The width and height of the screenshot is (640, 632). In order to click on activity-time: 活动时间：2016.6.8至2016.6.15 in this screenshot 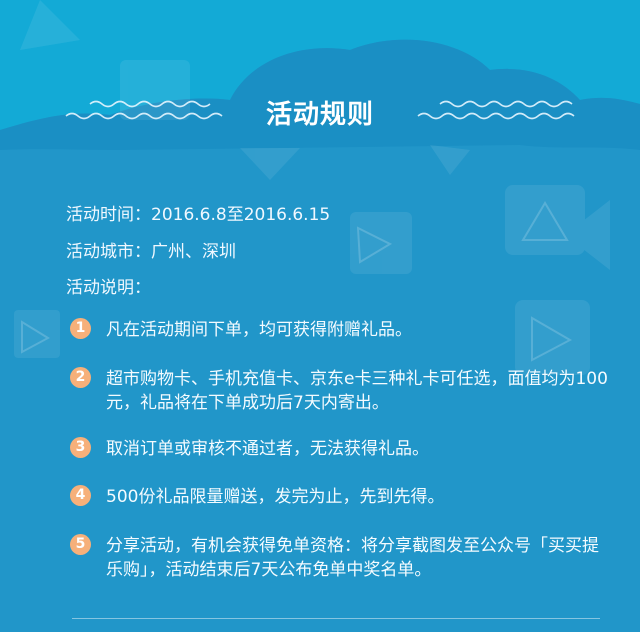, I will do `click(198, 215)`.